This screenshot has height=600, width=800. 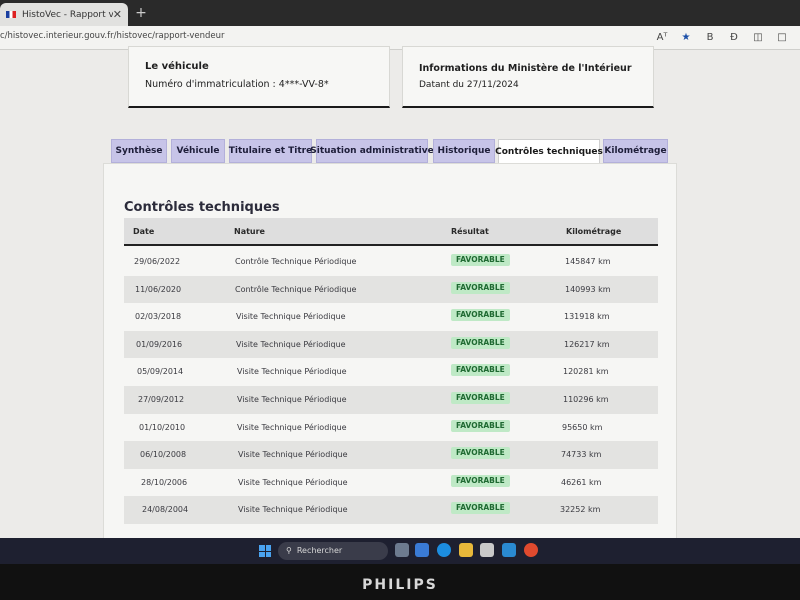 What do you see at coordinates (265, 551) in the screenshot?
I see `windows-start-icon` at bounding box center [265, 551].